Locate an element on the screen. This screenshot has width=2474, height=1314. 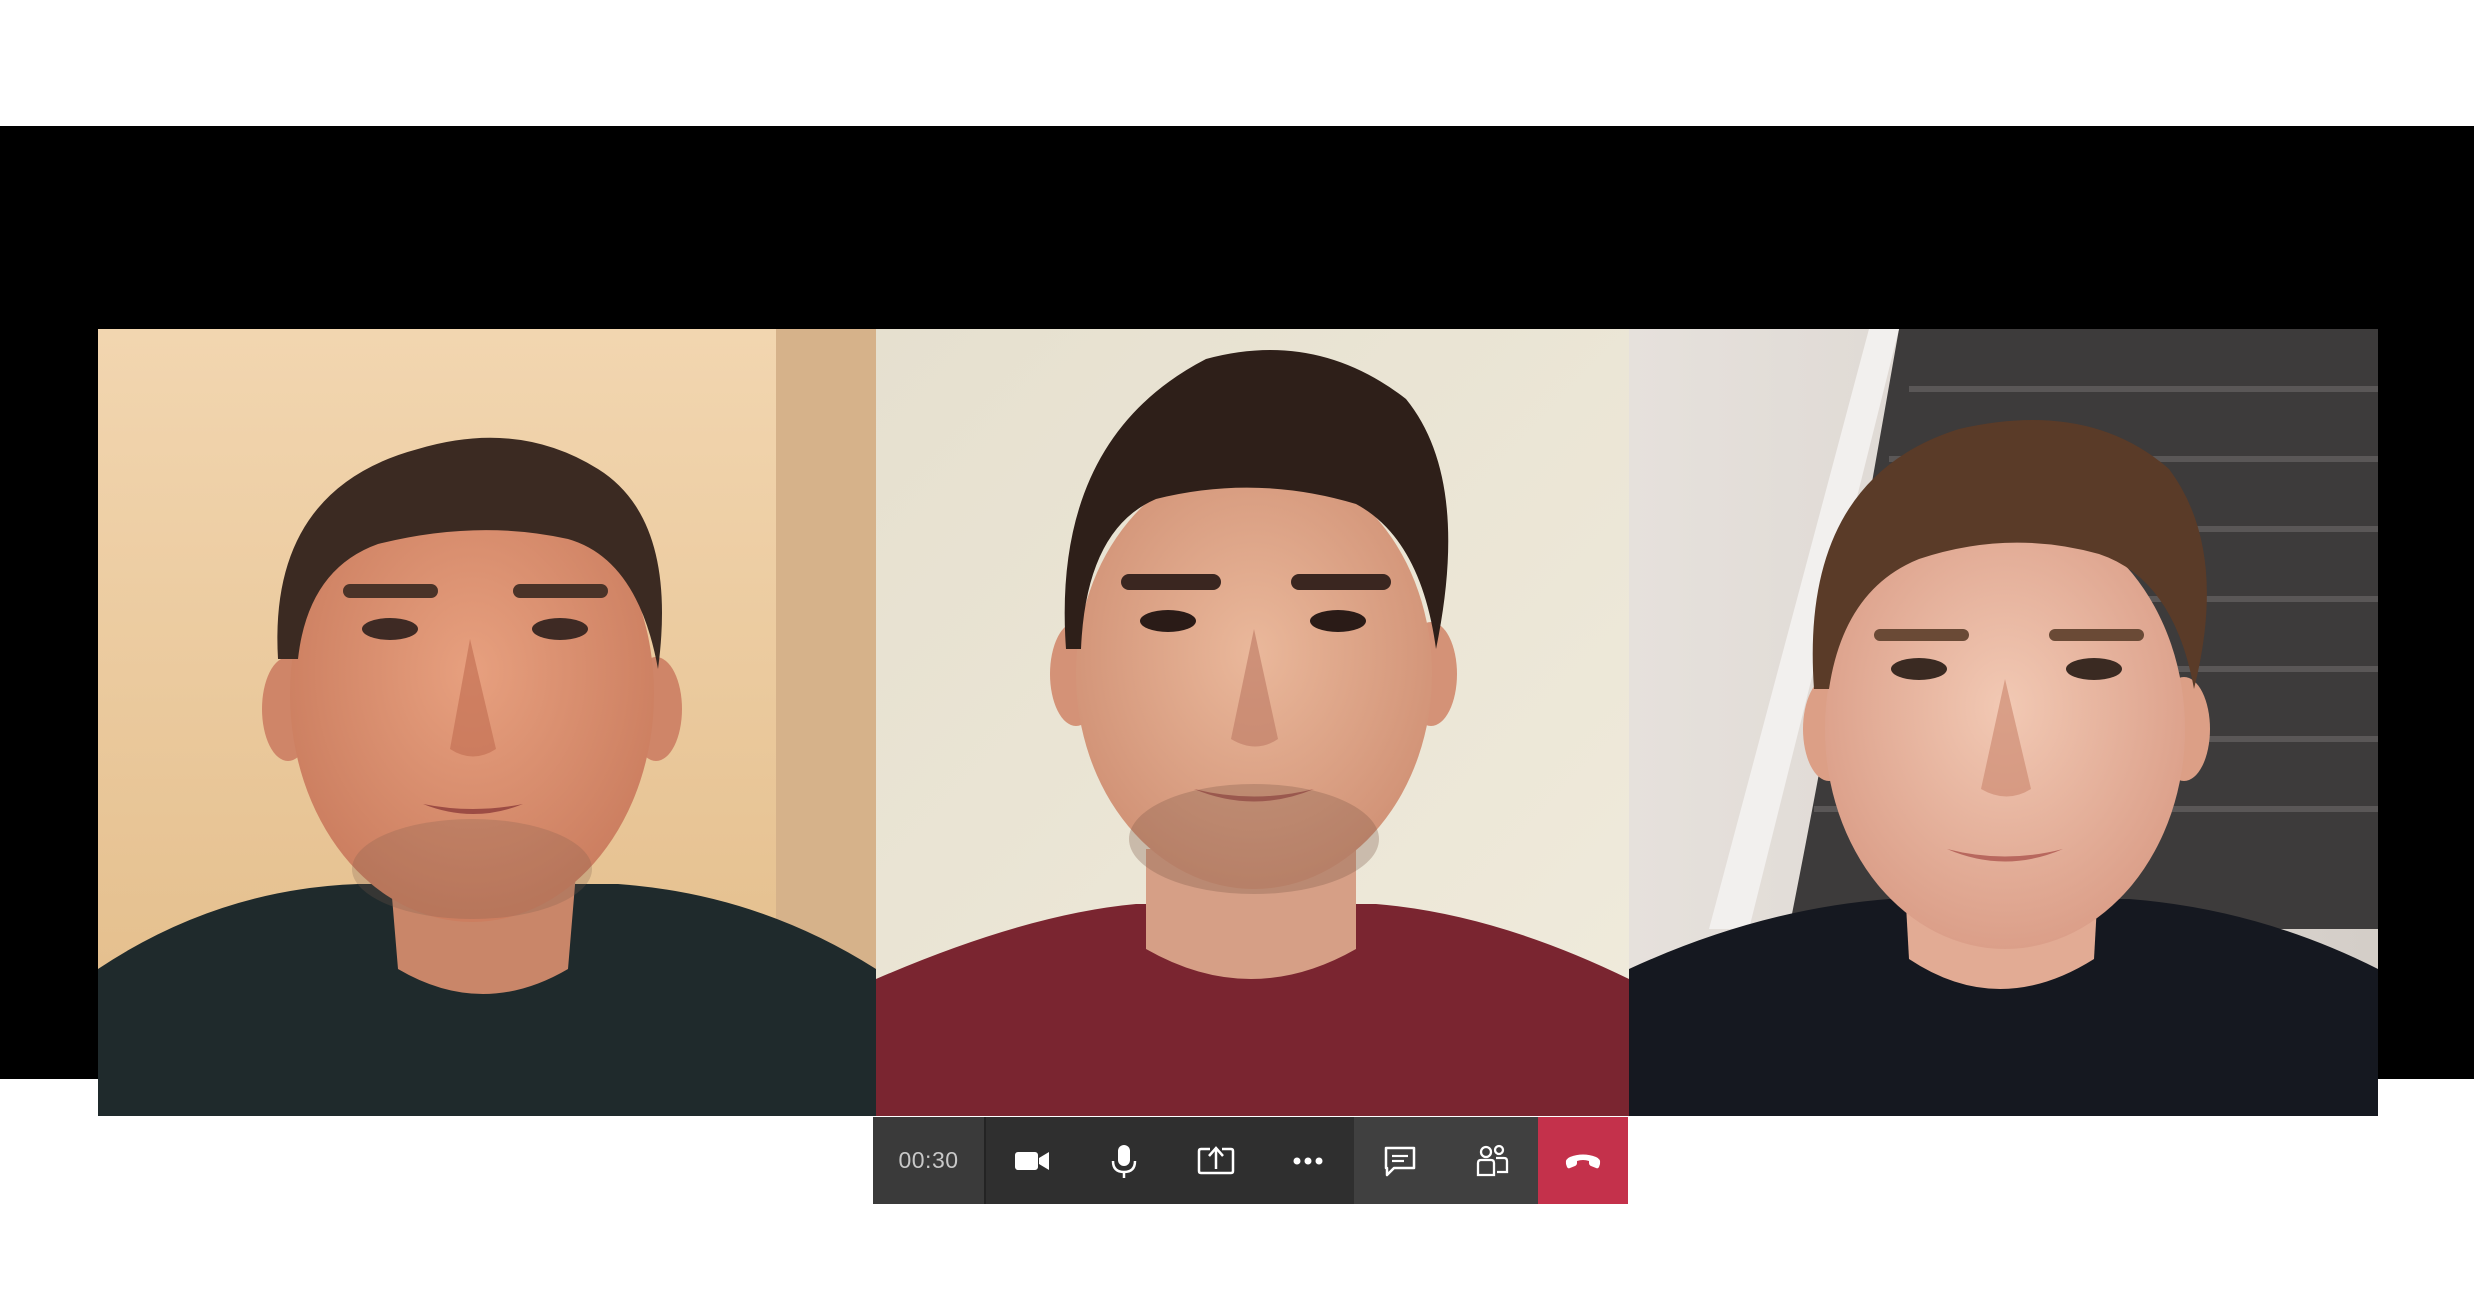
share-screen-button is located at coordinates (1216, 1160).